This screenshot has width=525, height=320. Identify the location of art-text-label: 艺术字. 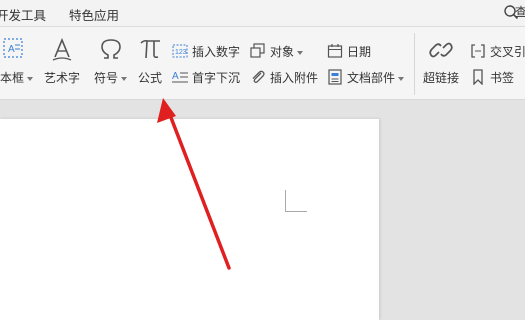
(62, 78).